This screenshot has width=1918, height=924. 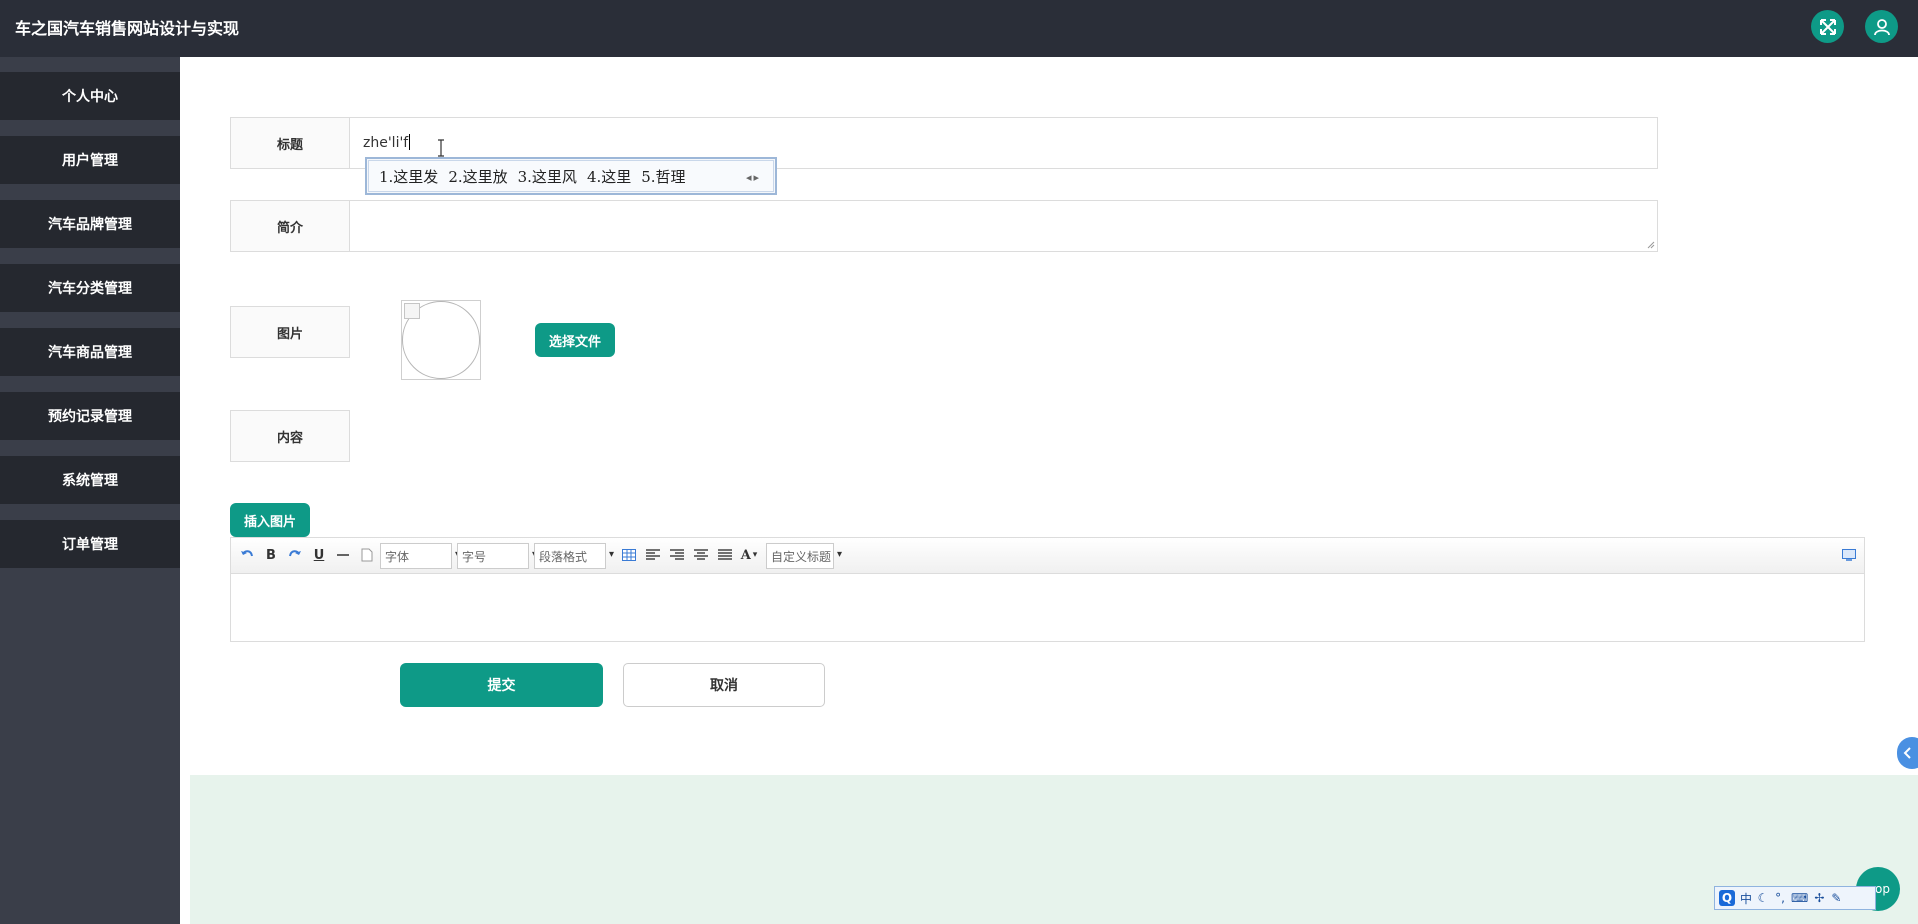 I want to click on ime-mode-toggle: 中, so click(x=1746, y=898).